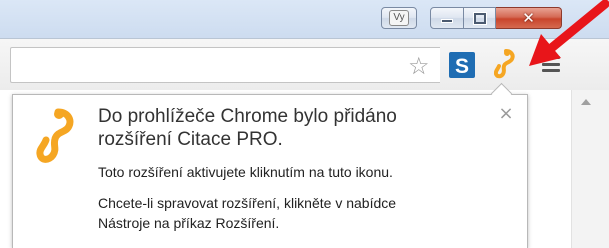  Describe the element at coordinates (447, 21) in the screenshot. I see `minimize-icon` at that location.